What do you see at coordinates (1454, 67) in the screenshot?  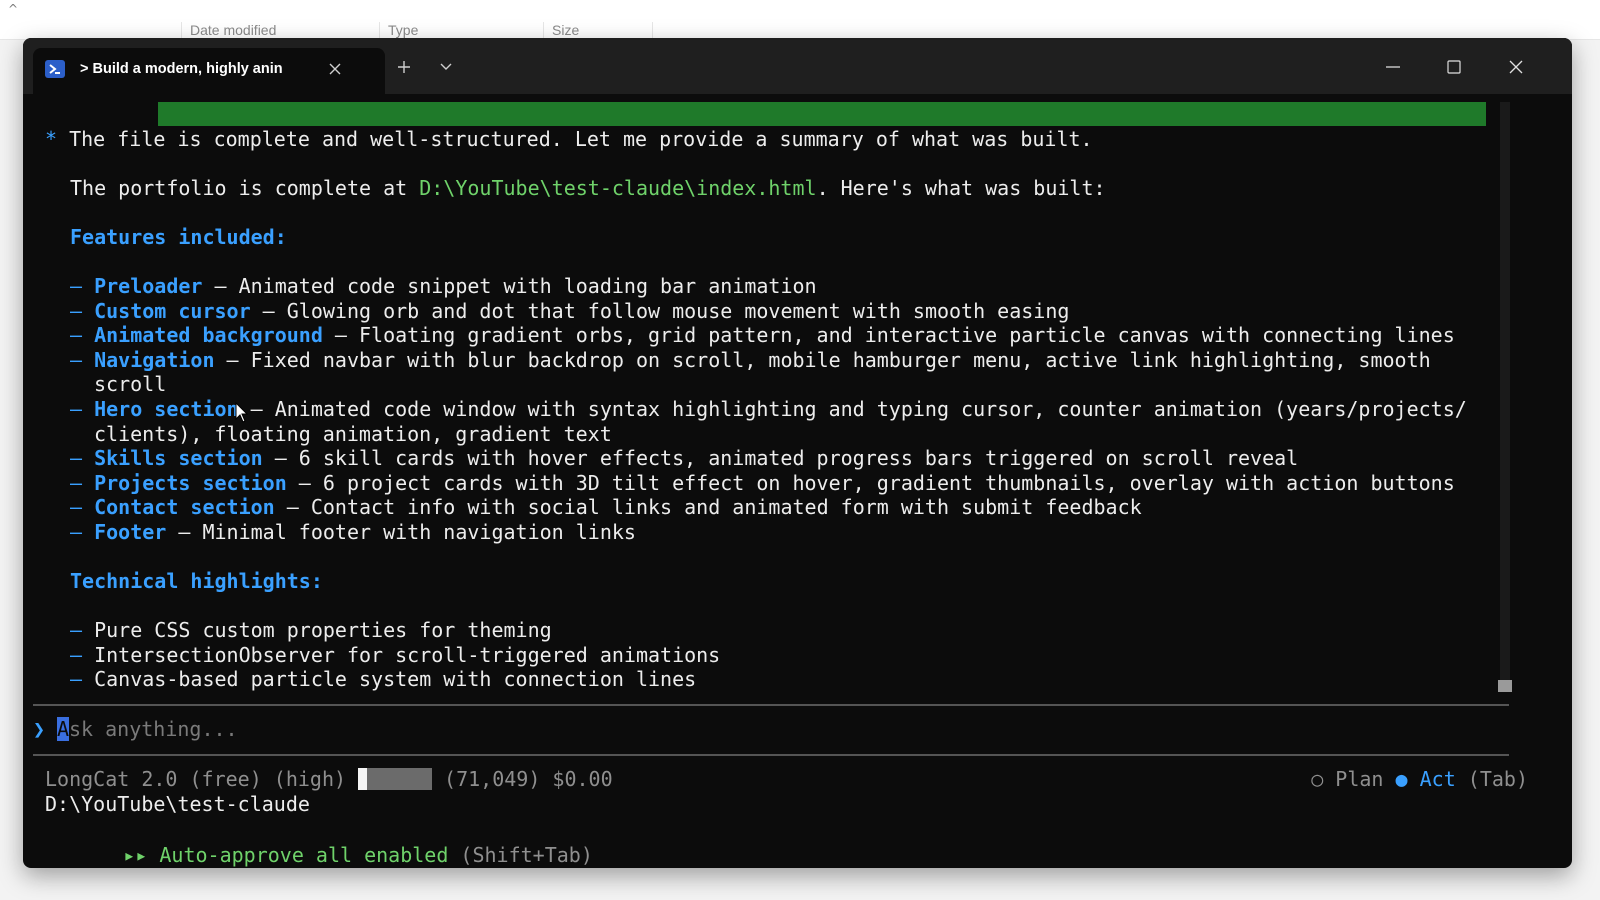 I see `maximize-icon` at bounding box center [1454, 67].